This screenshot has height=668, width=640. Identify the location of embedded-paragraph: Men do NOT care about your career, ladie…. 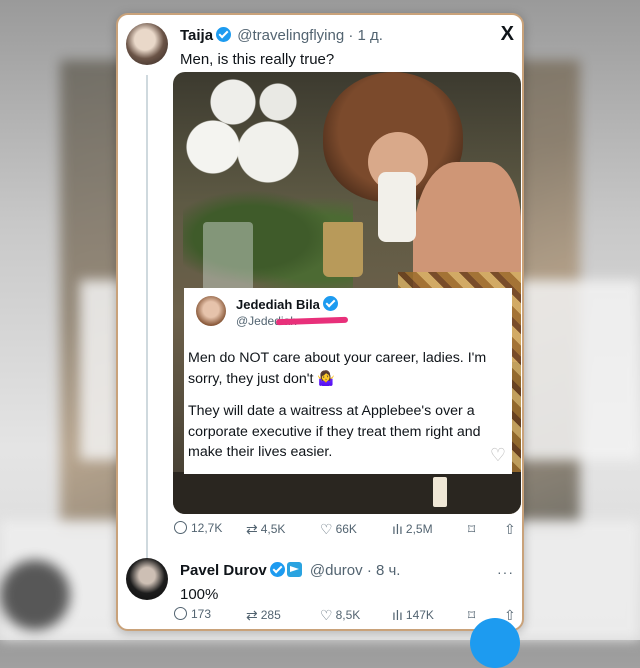
(337, 368).